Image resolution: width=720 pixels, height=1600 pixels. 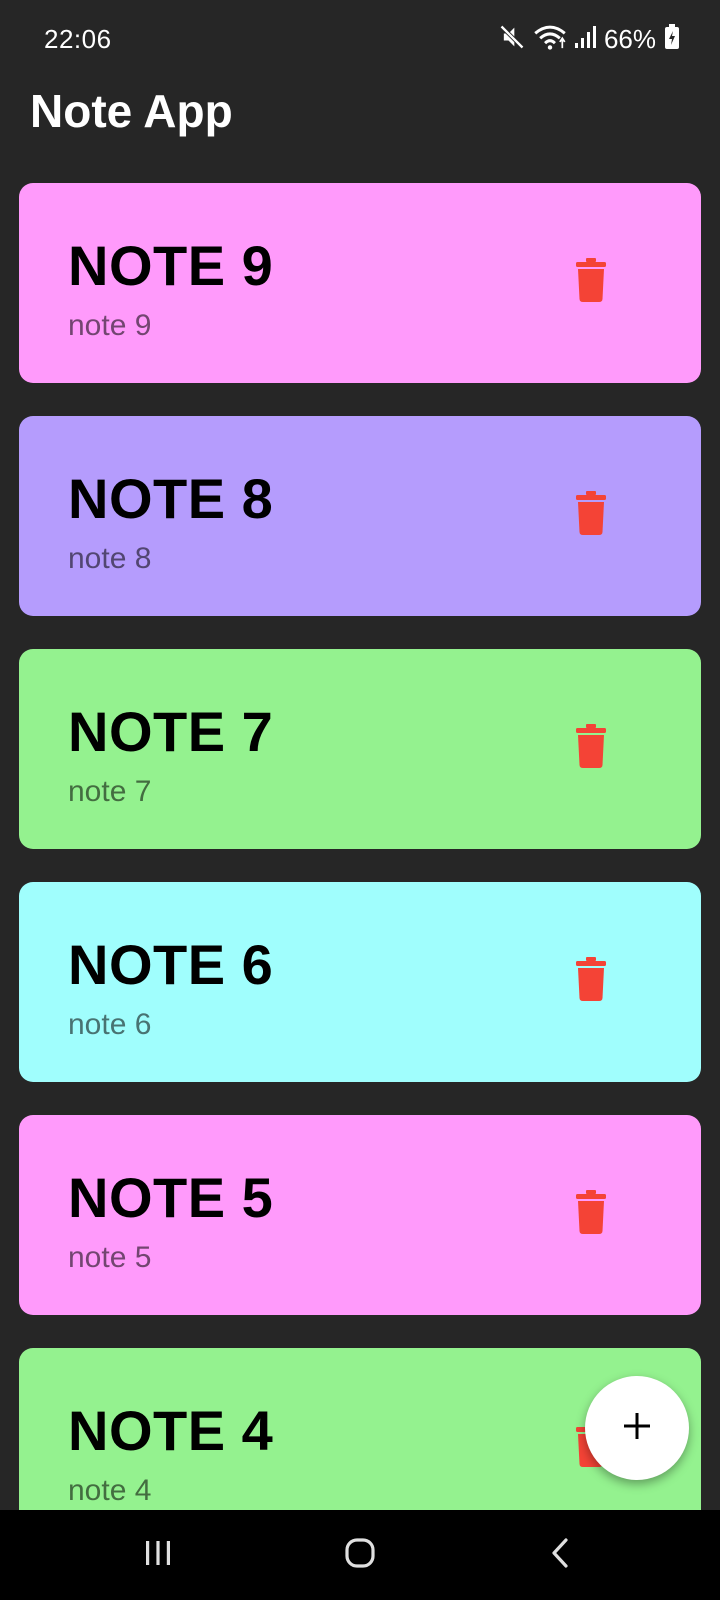 What do you see at coordinates (110, 791) in the screenshot?
I see `note-body: note 7` at bounding box center [110, 791].